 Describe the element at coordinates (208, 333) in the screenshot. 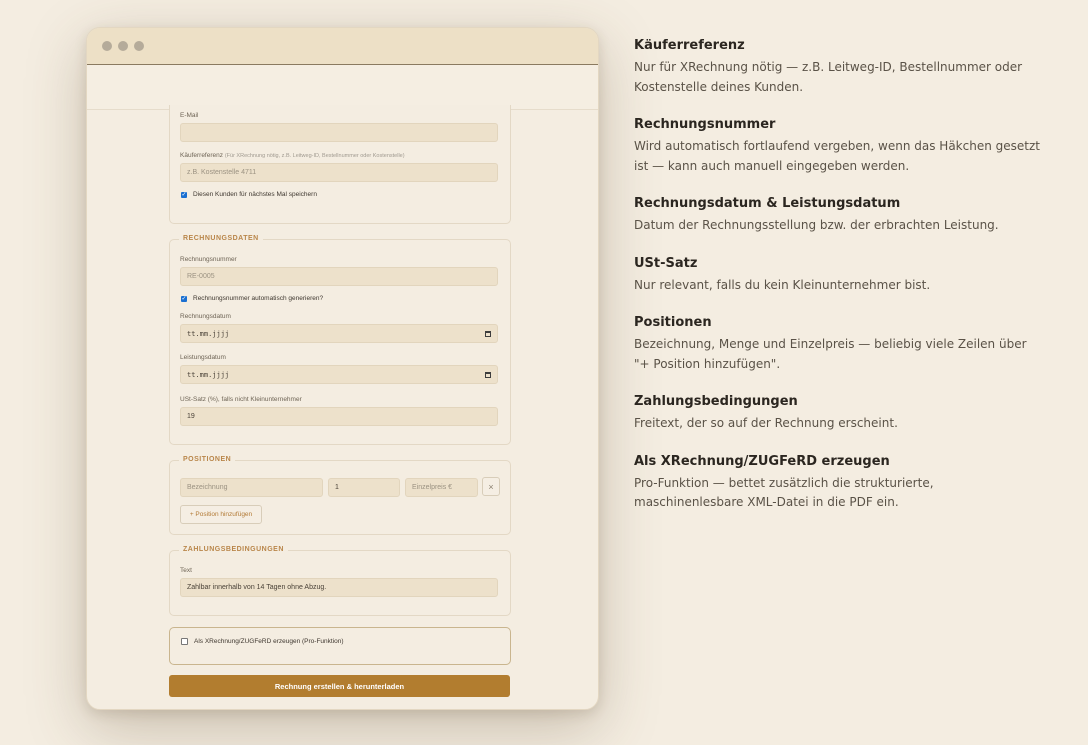

I see `invoice-date-value: tt.mm.jjjj` at that location.